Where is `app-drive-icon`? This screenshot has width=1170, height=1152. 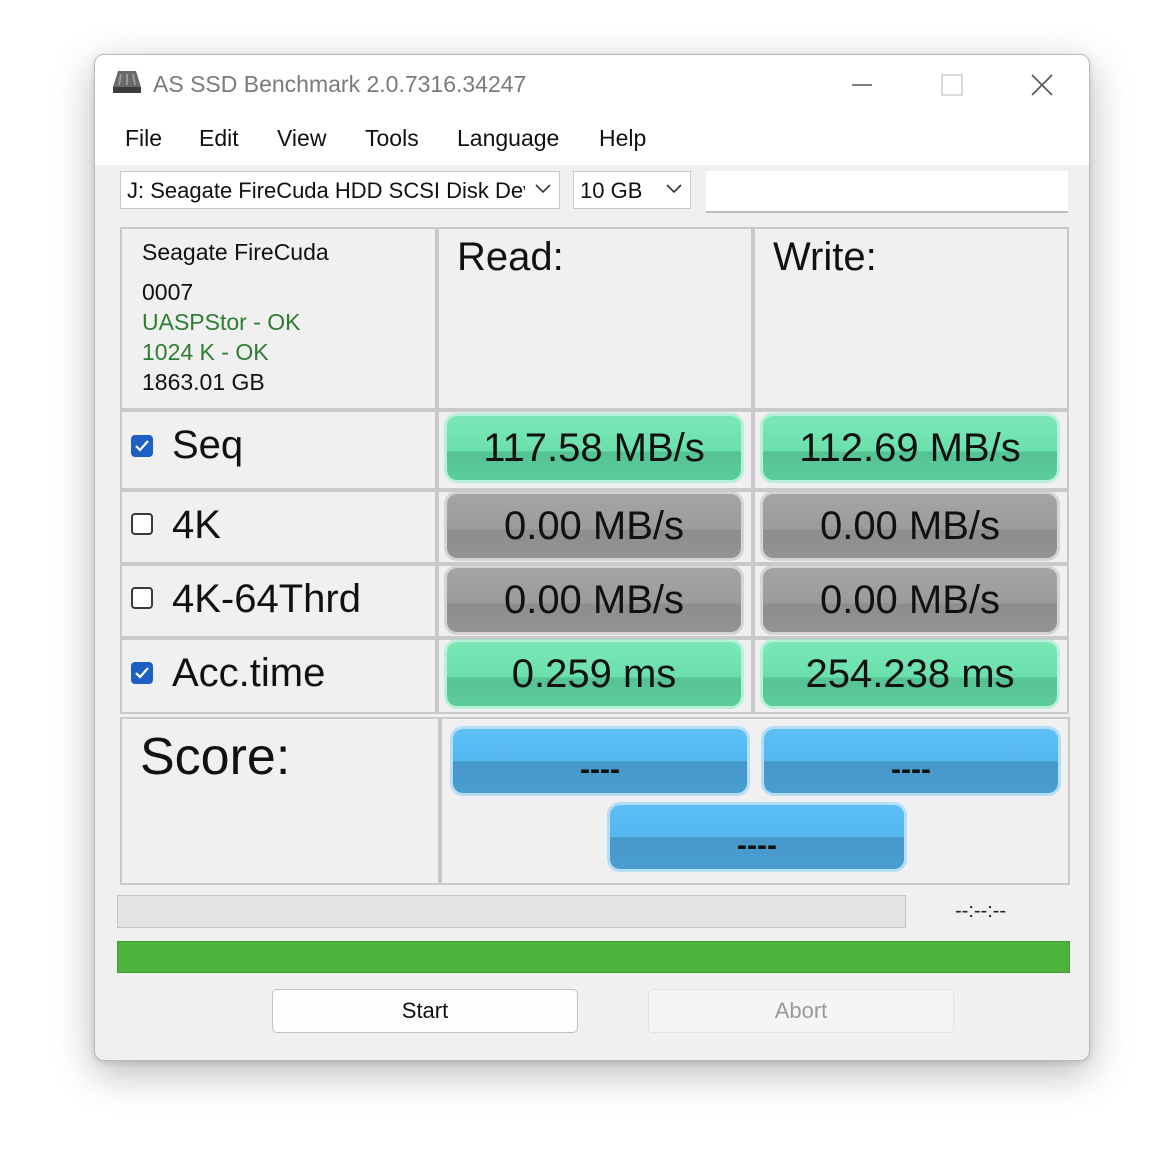 app-drive-icon is located at coordinates (127, 82).